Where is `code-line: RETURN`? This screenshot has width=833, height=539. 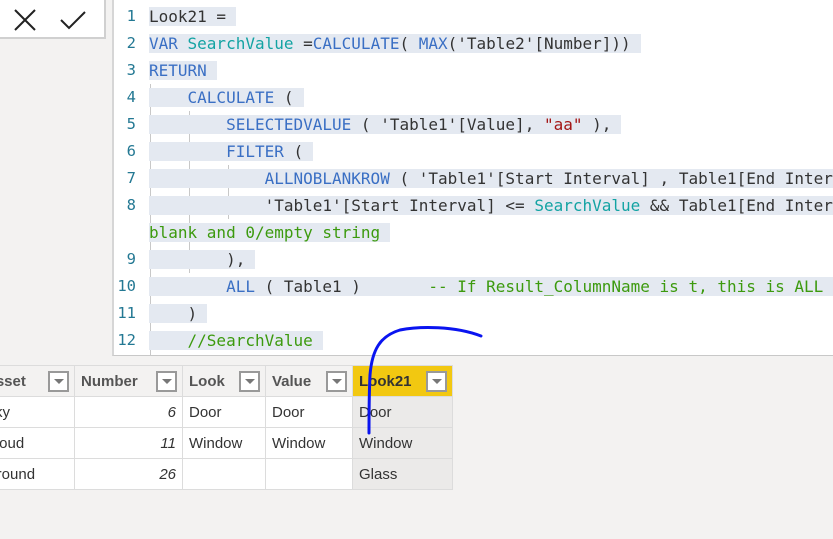 code-line: RETURN is located at coordinates (183, 70).